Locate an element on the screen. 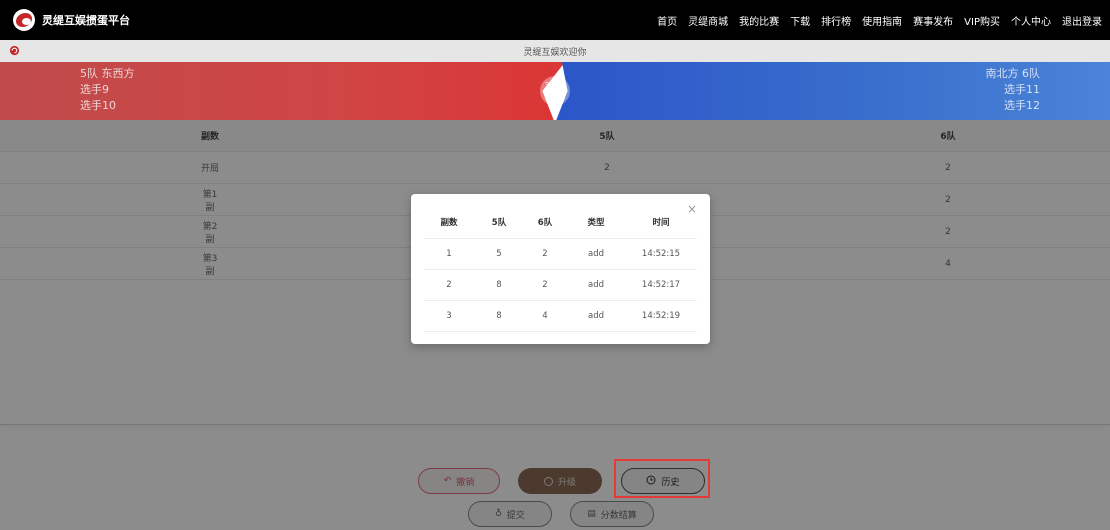  team-right-info: 南北方 6队 选手11 选手12 is located at coordinates (1013, 90).